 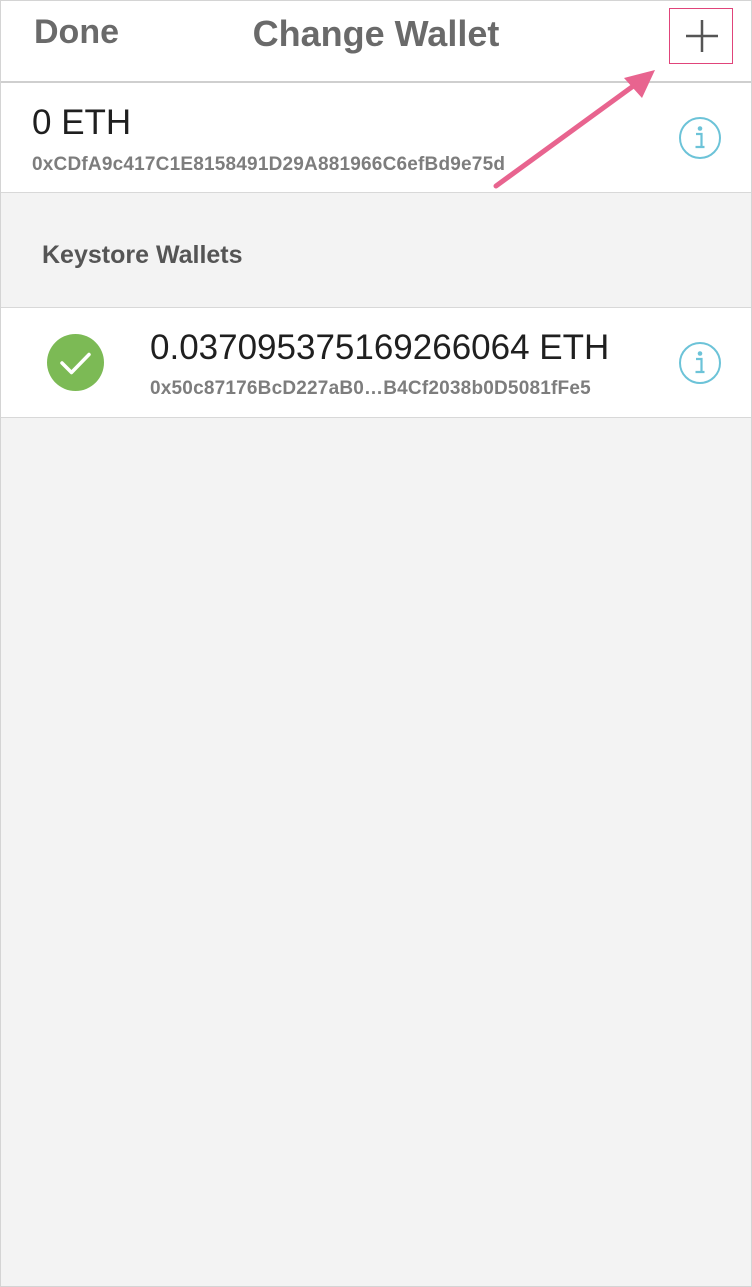 I want to click on wallet-balance: 0 ETH, so click(x=82, y=122).